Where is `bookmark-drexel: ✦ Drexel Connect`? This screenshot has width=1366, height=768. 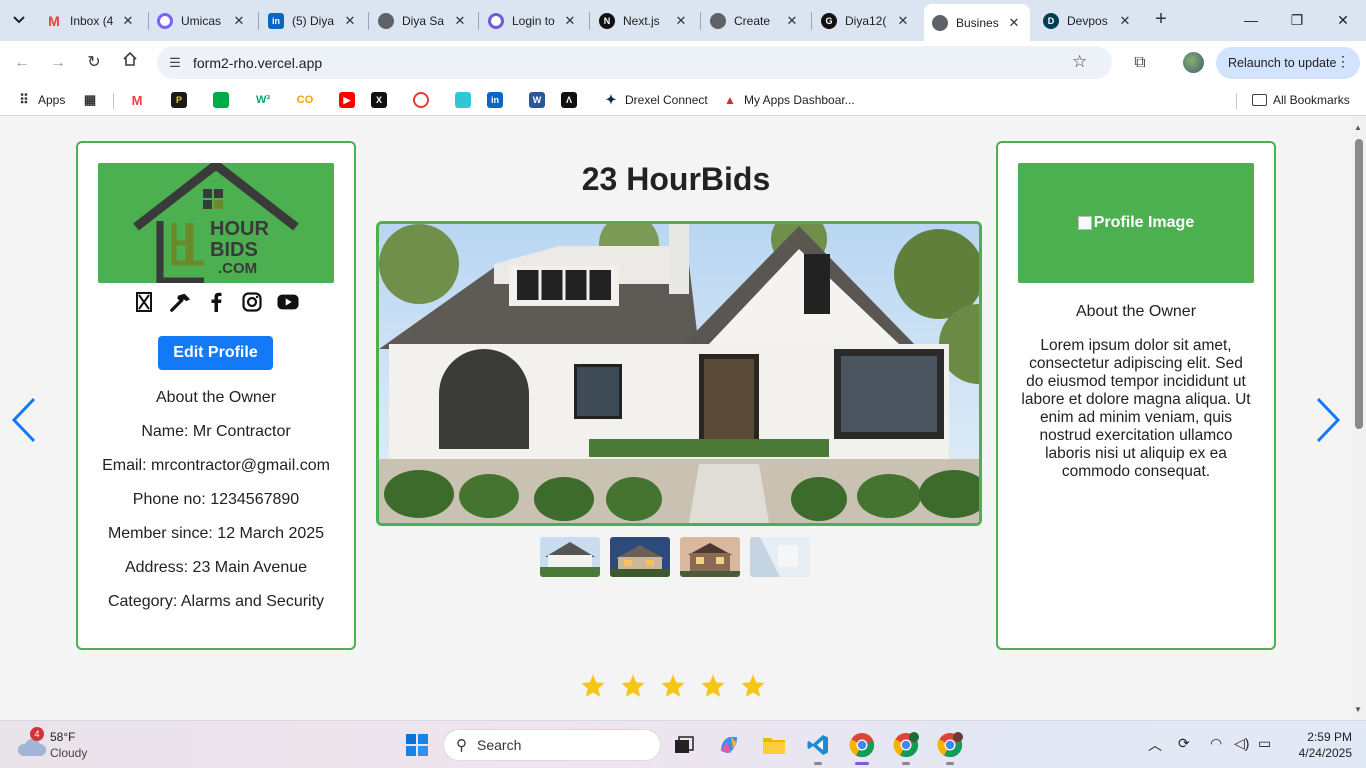
bookmark-drexel: ✦ Drexel Connect is located at coordinates (655, 100).